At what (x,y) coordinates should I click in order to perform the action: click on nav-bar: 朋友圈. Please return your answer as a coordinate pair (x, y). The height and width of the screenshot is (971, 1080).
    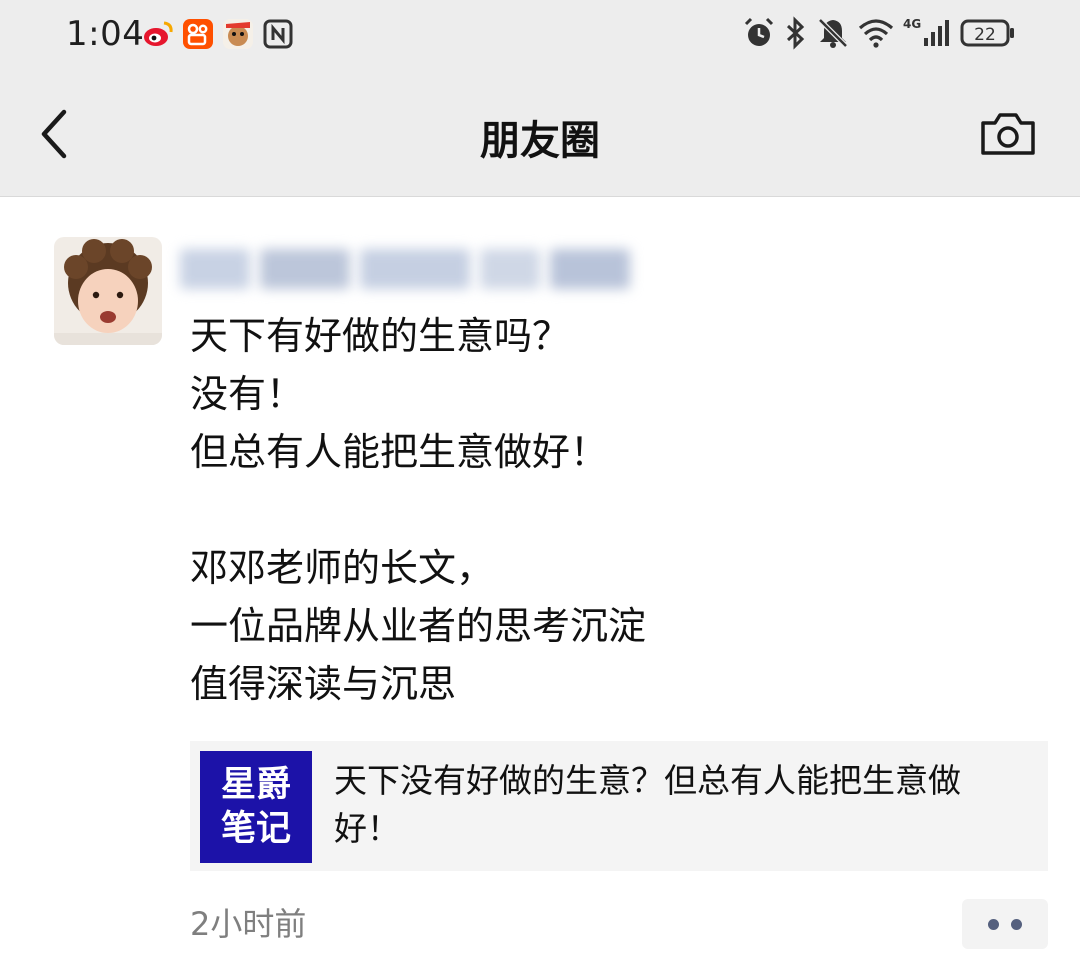
    Looking at the image, I should click on (540, 133).